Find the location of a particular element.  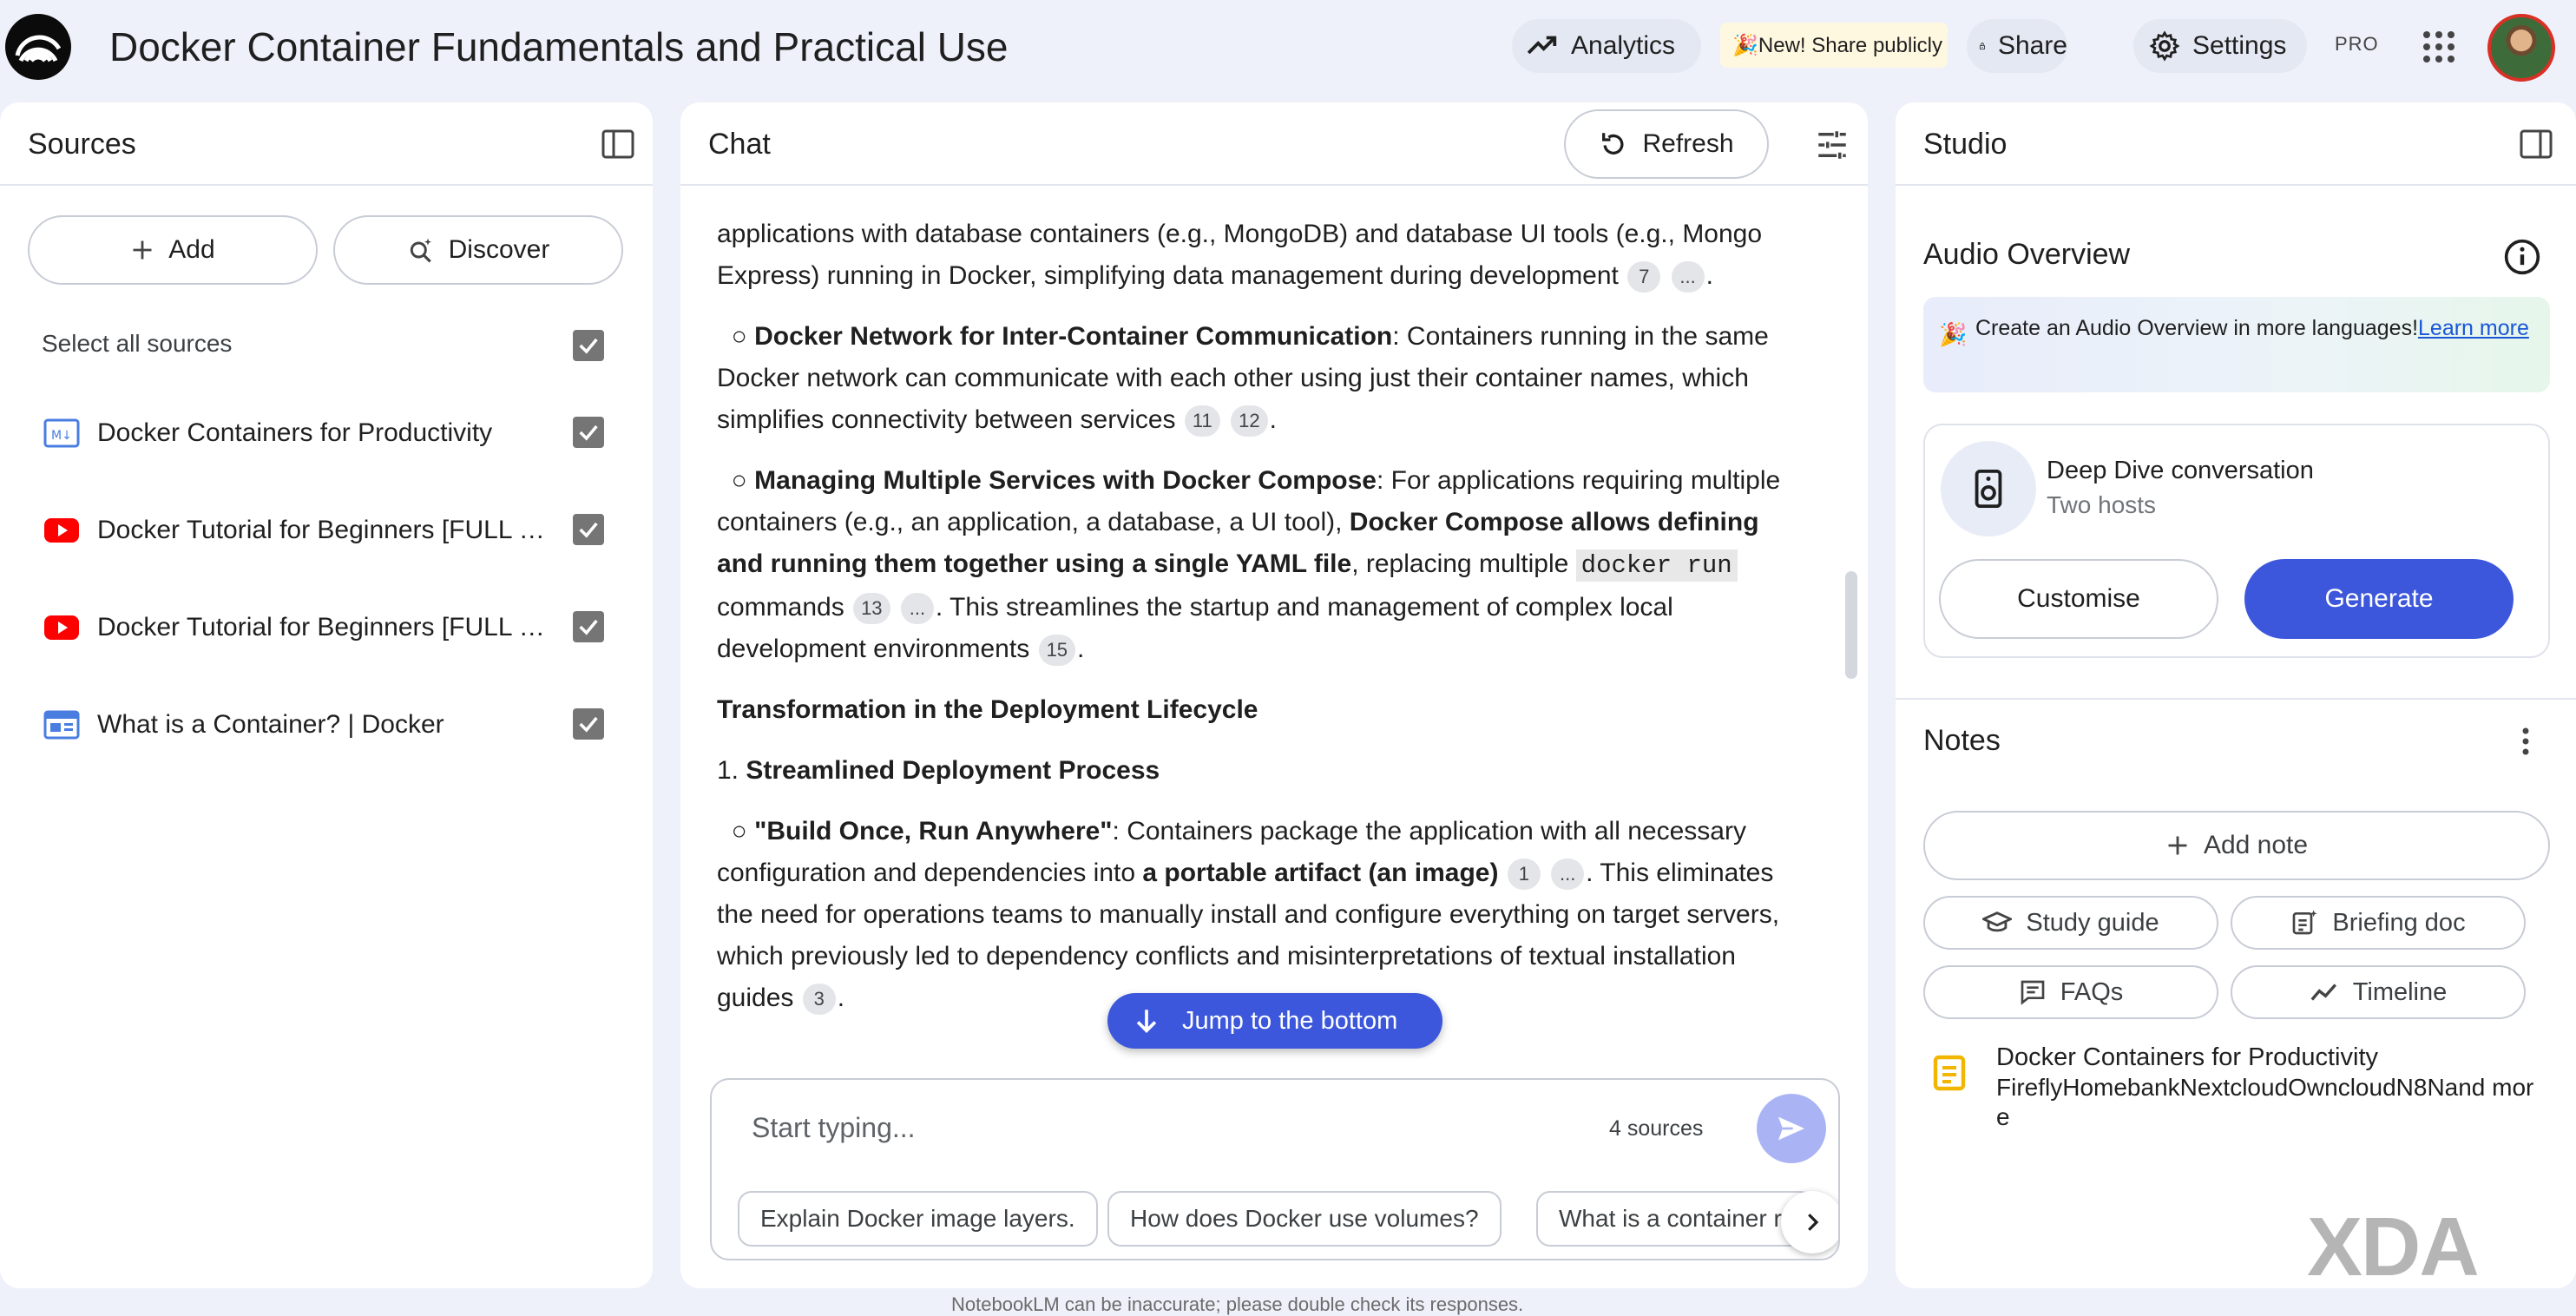

suggestion-chip: How does Docker use volumes? is located at coordinates (1305, 1219).